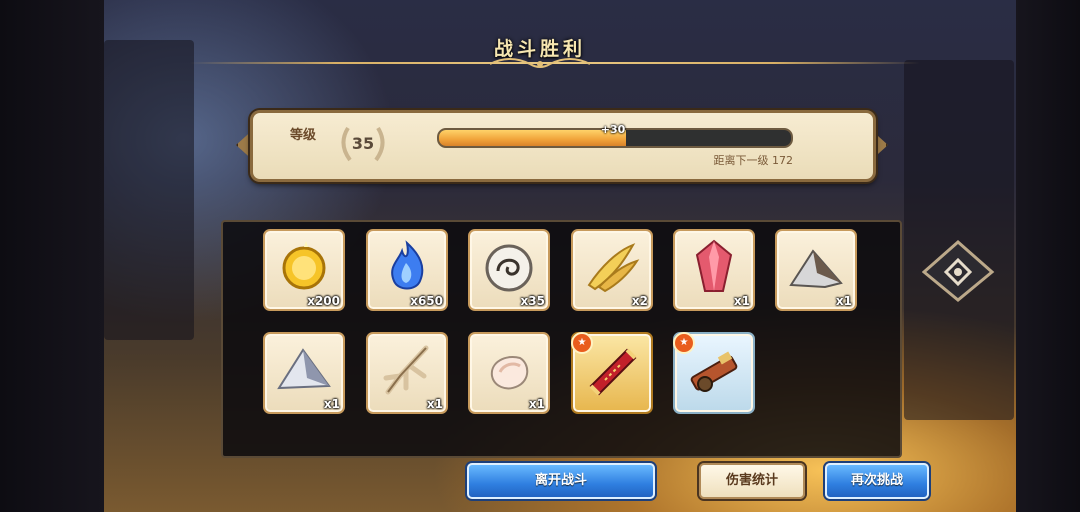 The width and height of the screenshot is (1080, 512). I want to click on white-stone-icon, so click(509, 373).